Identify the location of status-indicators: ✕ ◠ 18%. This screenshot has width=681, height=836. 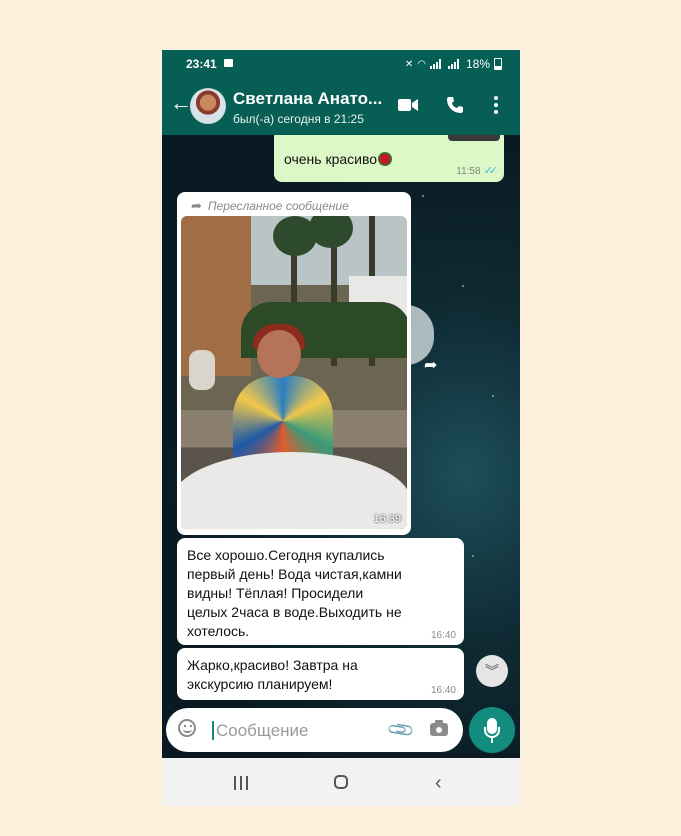
(453, 64).